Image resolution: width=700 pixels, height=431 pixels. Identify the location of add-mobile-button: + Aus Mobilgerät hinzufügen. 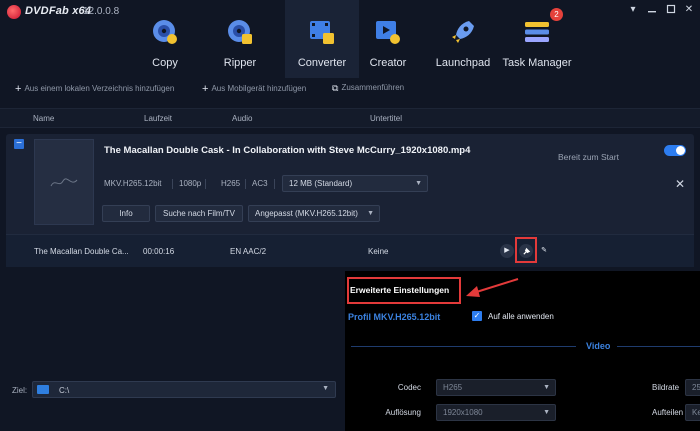
(254, 89).